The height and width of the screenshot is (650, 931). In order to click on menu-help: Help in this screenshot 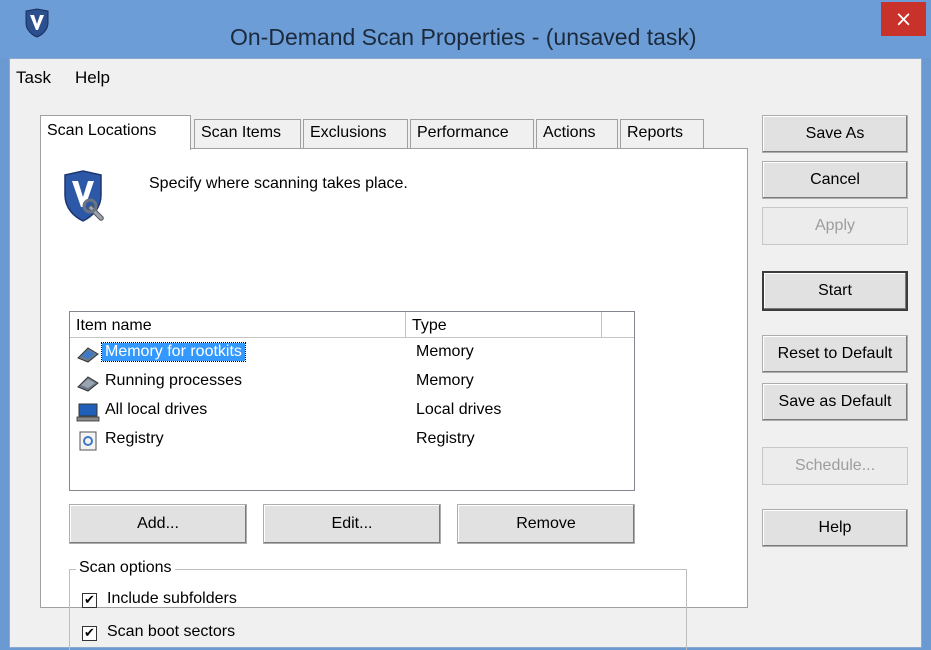, I will do `click(92, 78)`.